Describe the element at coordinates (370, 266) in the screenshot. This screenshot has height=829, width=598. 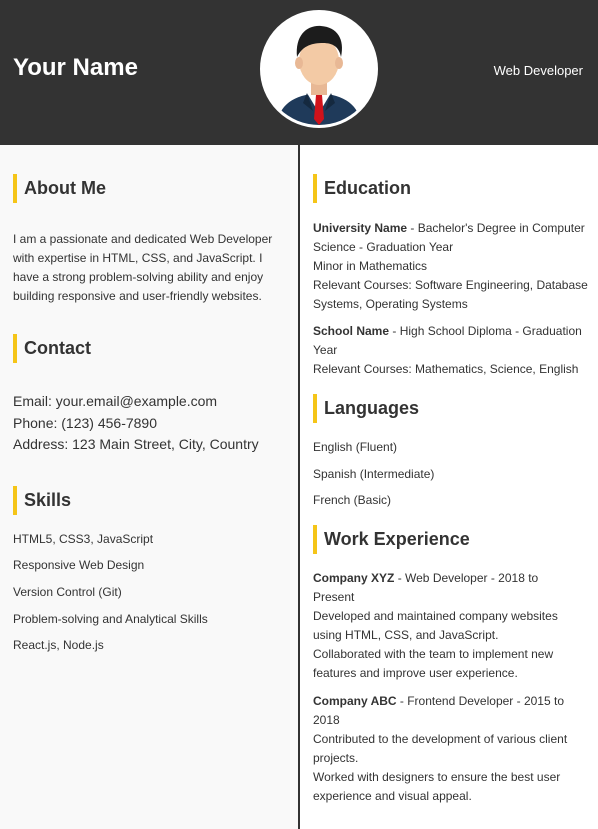
I see `education-detail: Minor in Mathematics` at that location.